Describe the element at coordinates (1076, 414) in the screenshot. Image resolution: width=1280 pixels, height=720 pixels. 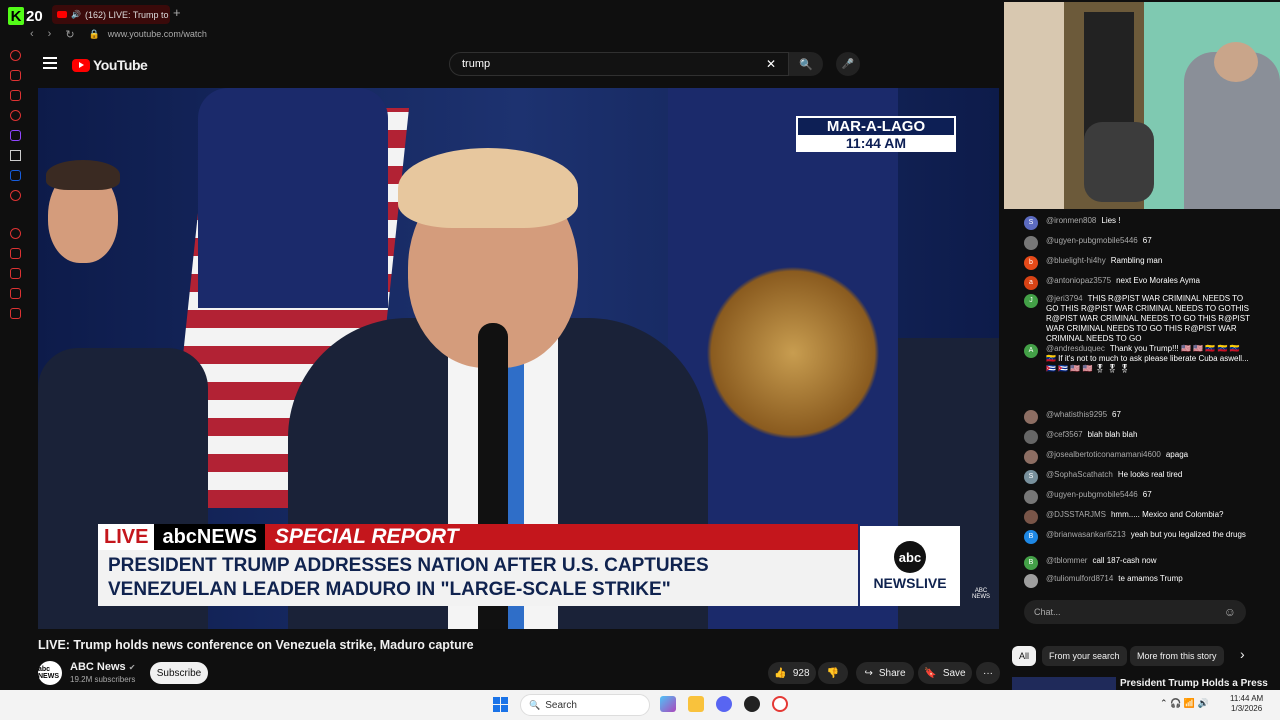
I see `chat-username: @whatisthis9295` at that location.